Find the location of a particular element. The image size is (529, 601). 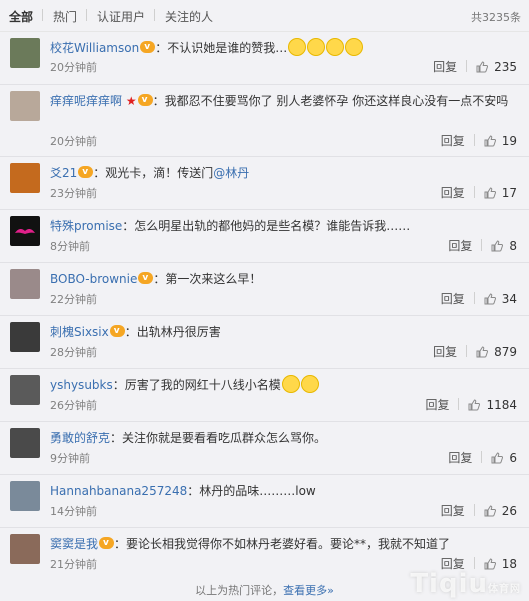

like-button: 34 is located at coordinates (500, 299).